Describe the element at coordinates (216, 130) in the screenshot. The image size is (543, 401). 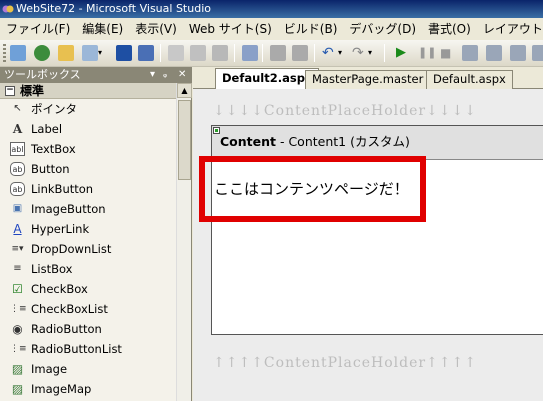
I see `smart-tag-icon` at that location.